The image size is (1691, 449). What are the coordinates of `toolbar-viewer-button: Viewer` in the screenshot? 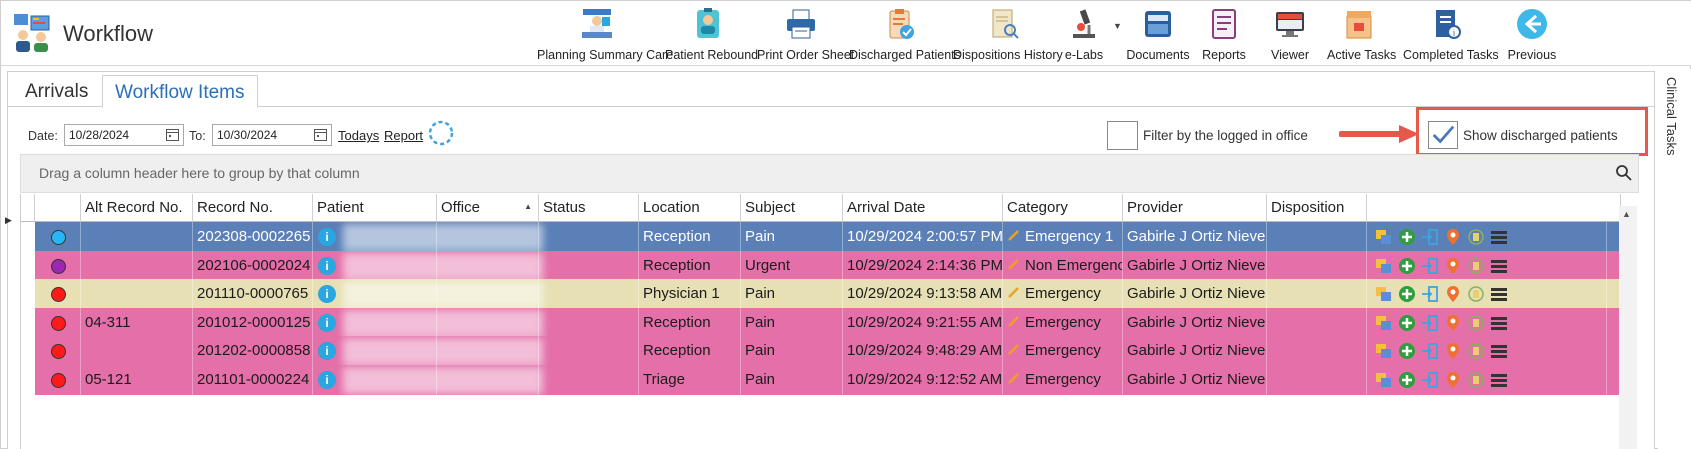 It's located at (1290, 34).